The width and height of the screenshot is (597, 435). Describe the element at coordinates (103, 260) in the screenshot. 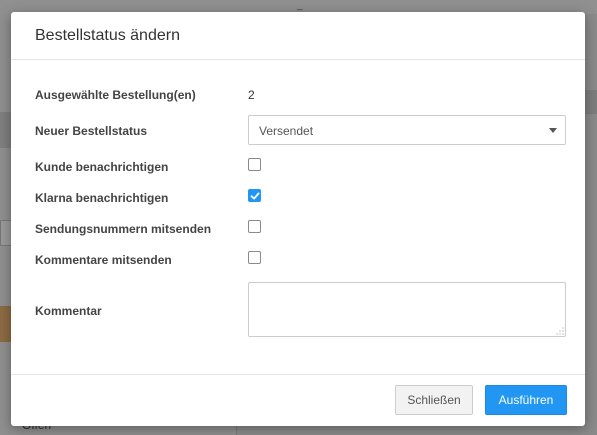

I see `send-comments-label: Kommentare mitsenden` at that location.